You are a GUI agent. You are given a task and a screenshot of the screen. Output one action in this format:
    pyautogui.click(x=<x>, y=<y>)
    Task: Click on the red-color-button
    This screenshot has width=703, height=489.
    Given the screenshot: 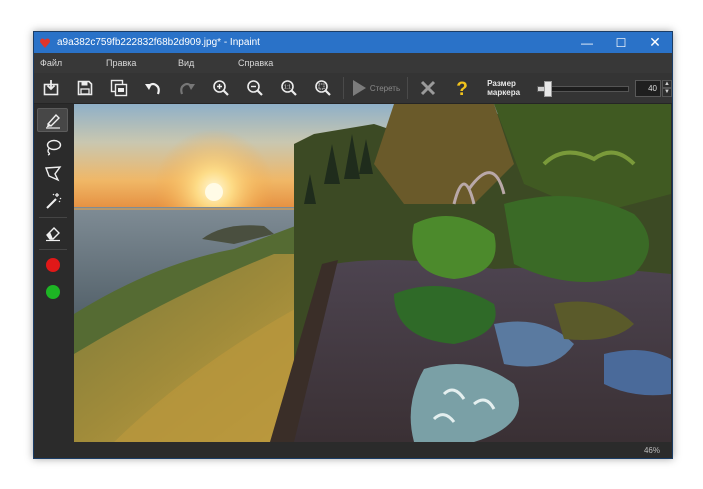 What is the action you would take?
    pyautogui.click(x=52, y=265)
    